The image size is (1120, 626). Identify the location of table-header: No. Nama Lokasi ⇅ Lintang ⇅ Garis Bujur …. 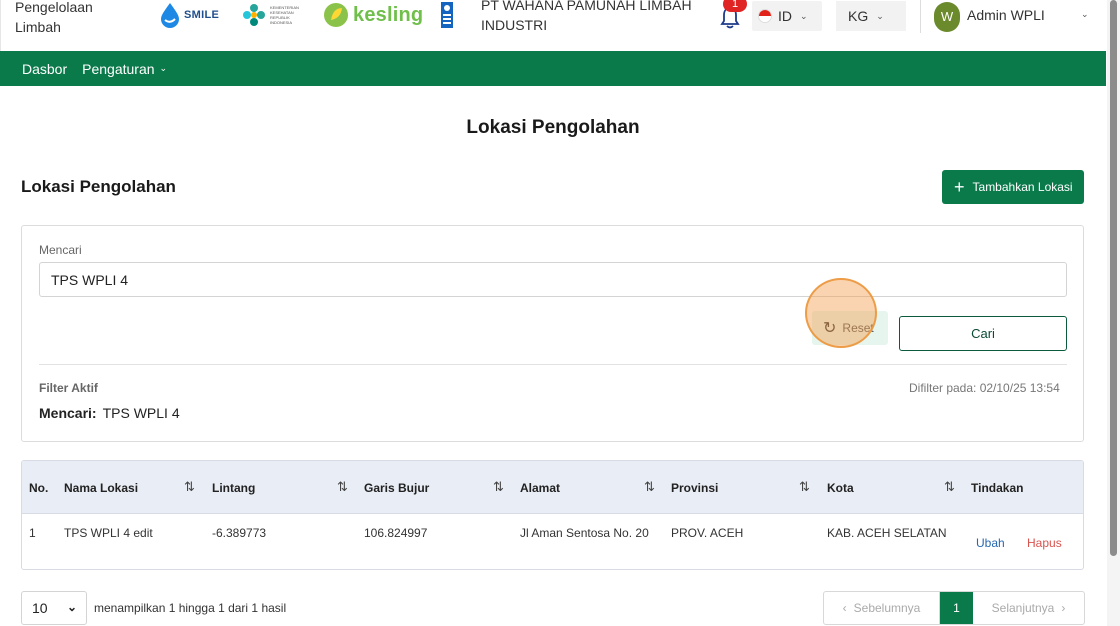
(552, 487).